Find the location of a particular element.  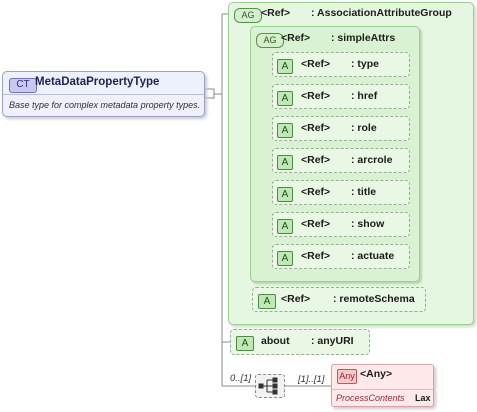

attribute-type: A <Ref> : type is located at coordinates (341, 64).